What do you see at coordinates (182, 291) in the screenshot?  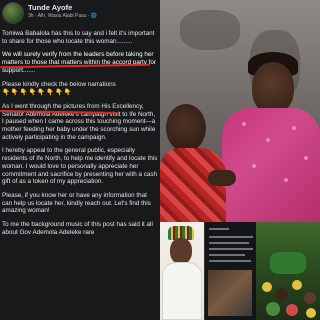 I see `white-robe` at bounding box center [182, 291].